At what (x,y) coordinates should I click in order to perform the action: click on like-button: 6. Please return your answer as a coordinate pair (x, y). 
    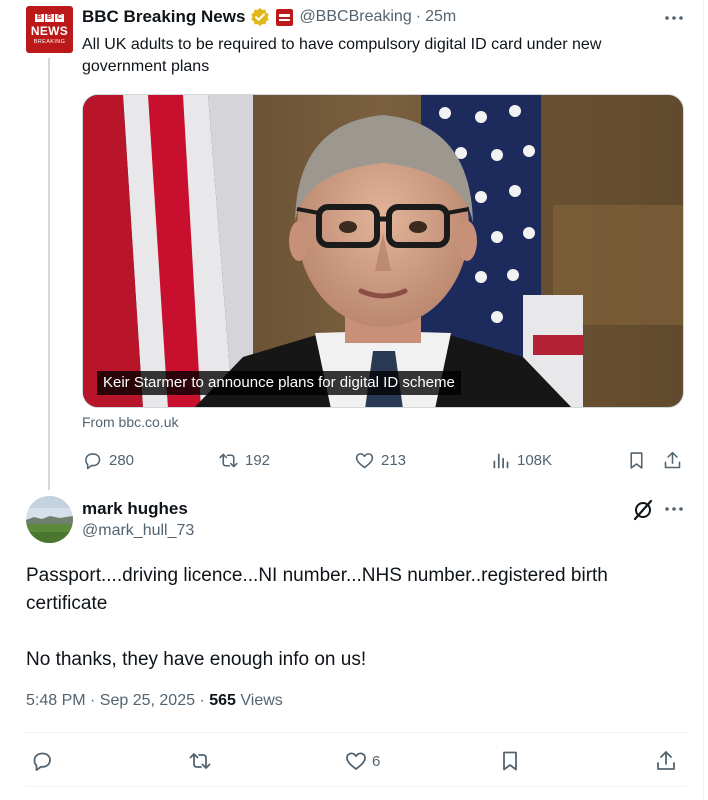
    Looking at the image, I should click on (362, 761).